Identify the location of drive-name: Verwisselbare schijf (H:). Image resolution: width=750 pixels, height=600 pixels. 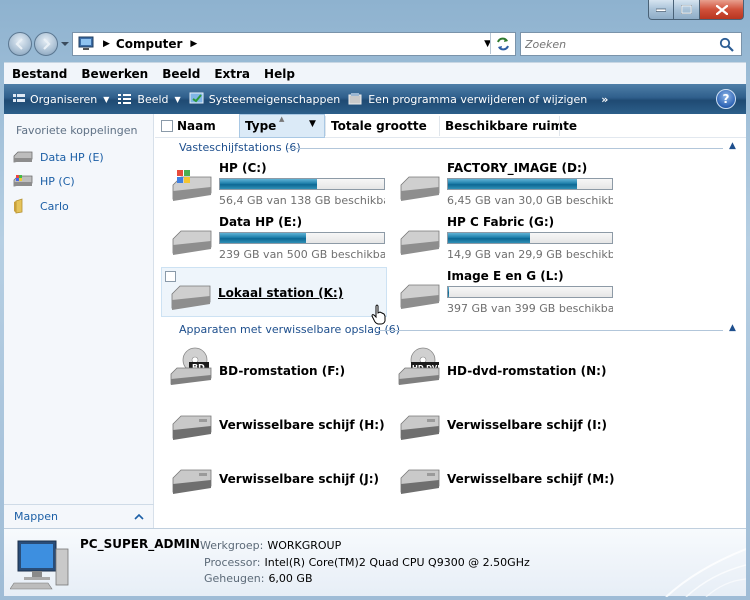
(302, 425).